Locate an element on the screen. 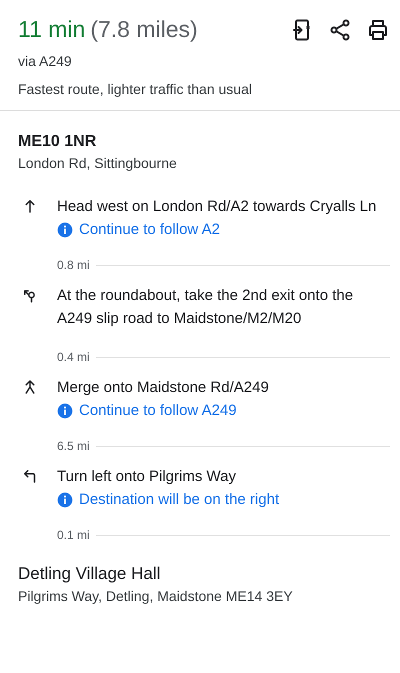  destination-name: Detling Village Hall is located at coordinates (90, 574).